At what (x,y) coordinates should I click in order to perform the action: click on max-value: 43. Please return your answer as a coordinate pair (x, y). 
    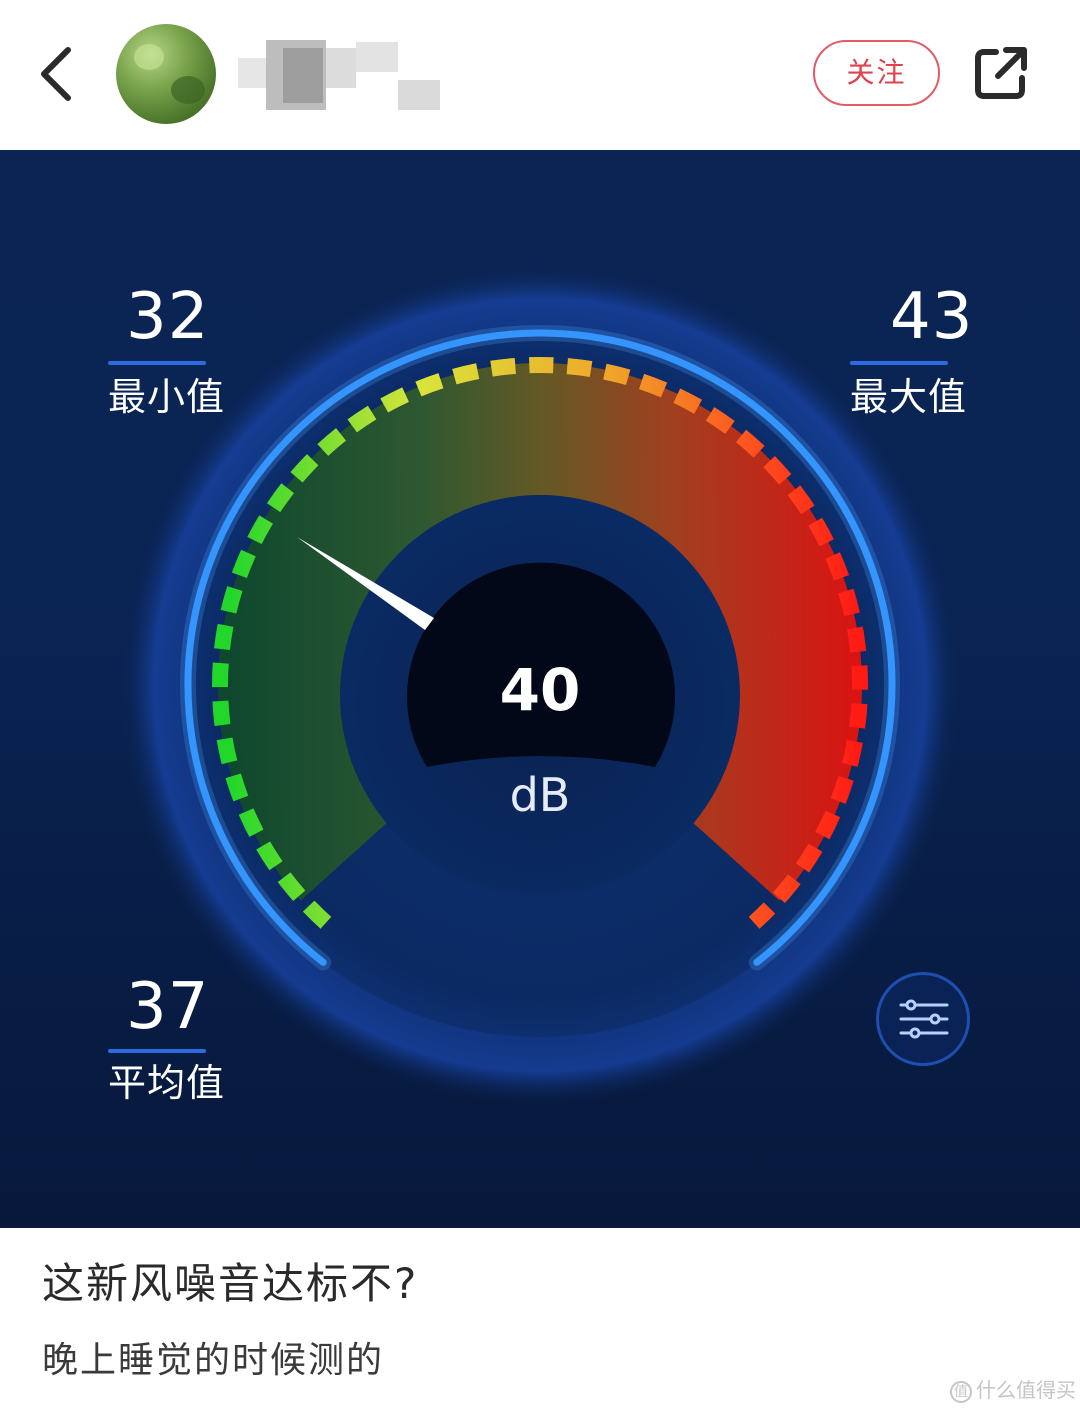
    Looking at the image, I should click on (932, 317).